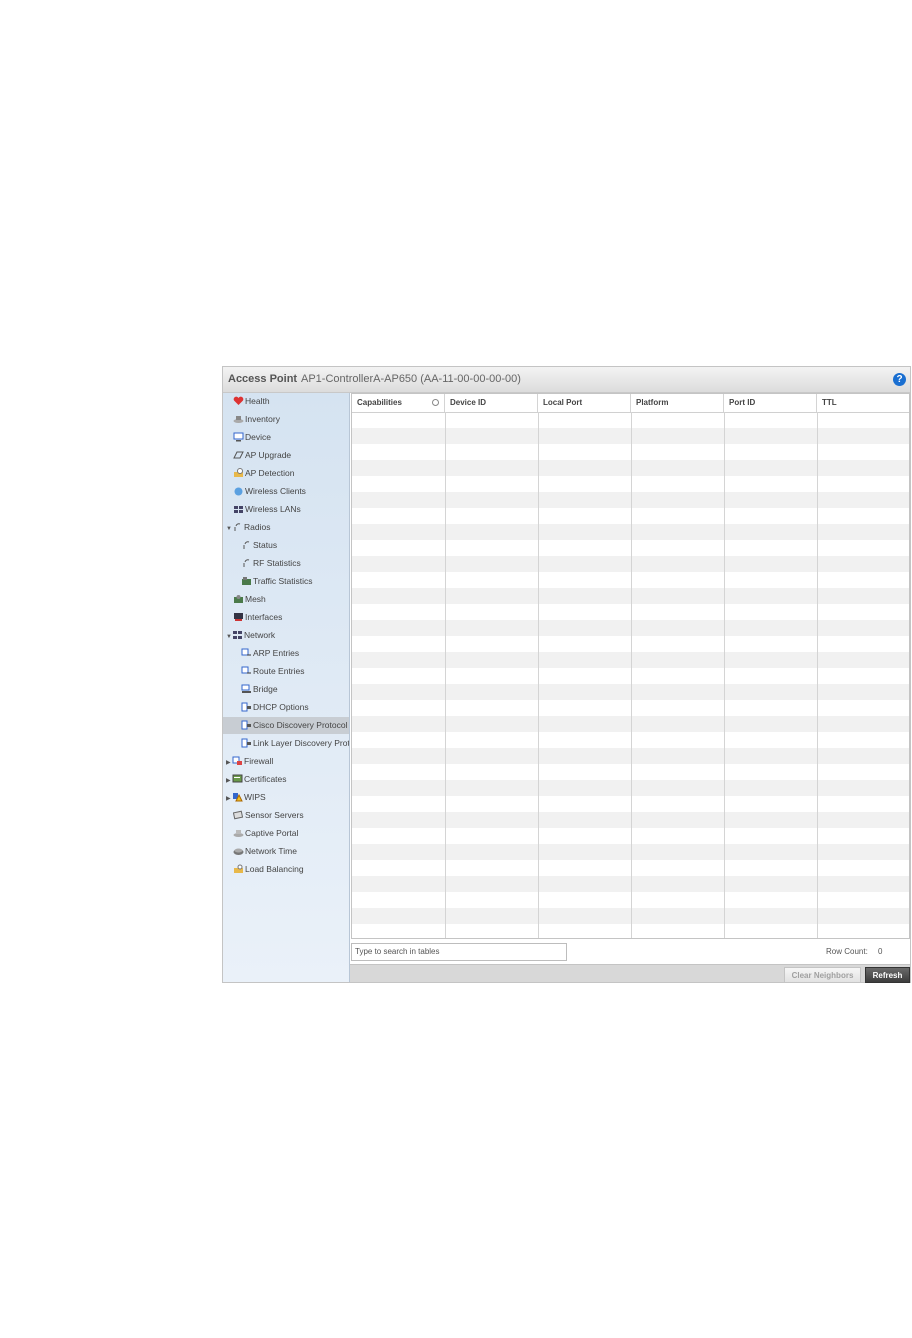 This screenshot has height=1338, width=912. I want to click on sidebar-item-wireless-lans: Wireless LANs, so click(286, 509).